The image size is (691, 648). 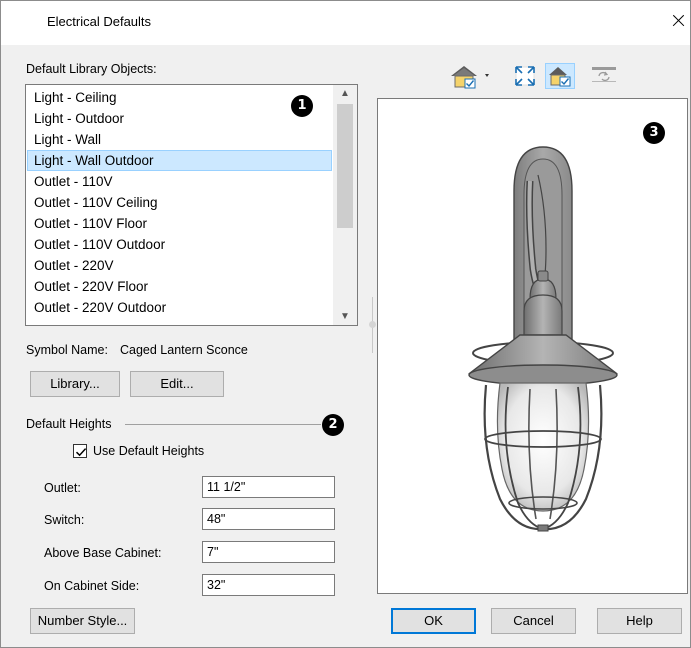 I want to click on list-scrollbar: ▲ ▼, so click(x=345, y=205).